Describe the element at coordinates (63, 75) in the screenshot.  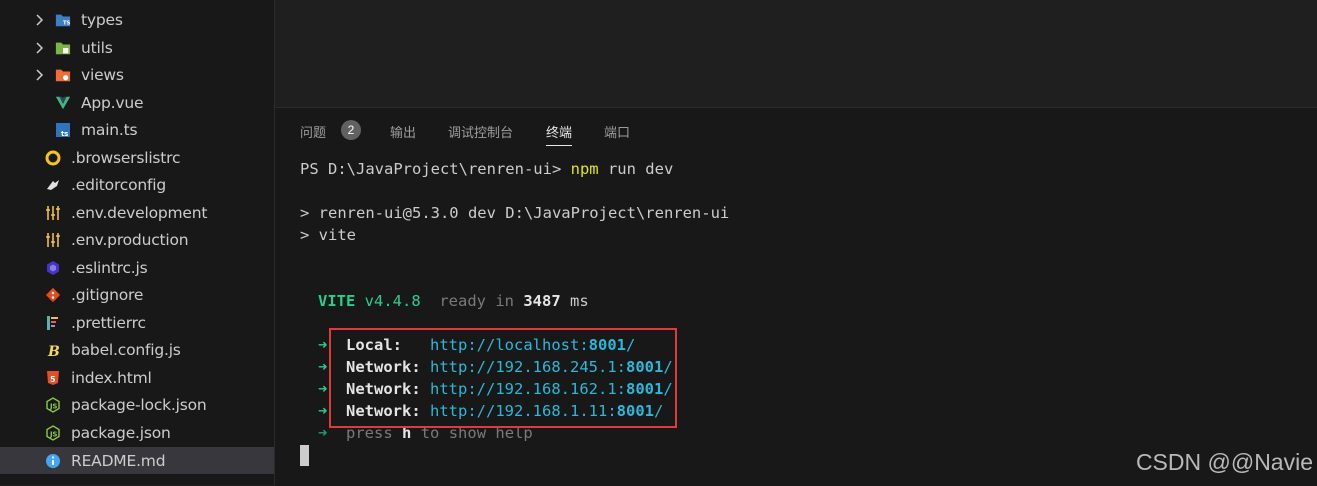
I see `views-folder-icon` at that location.